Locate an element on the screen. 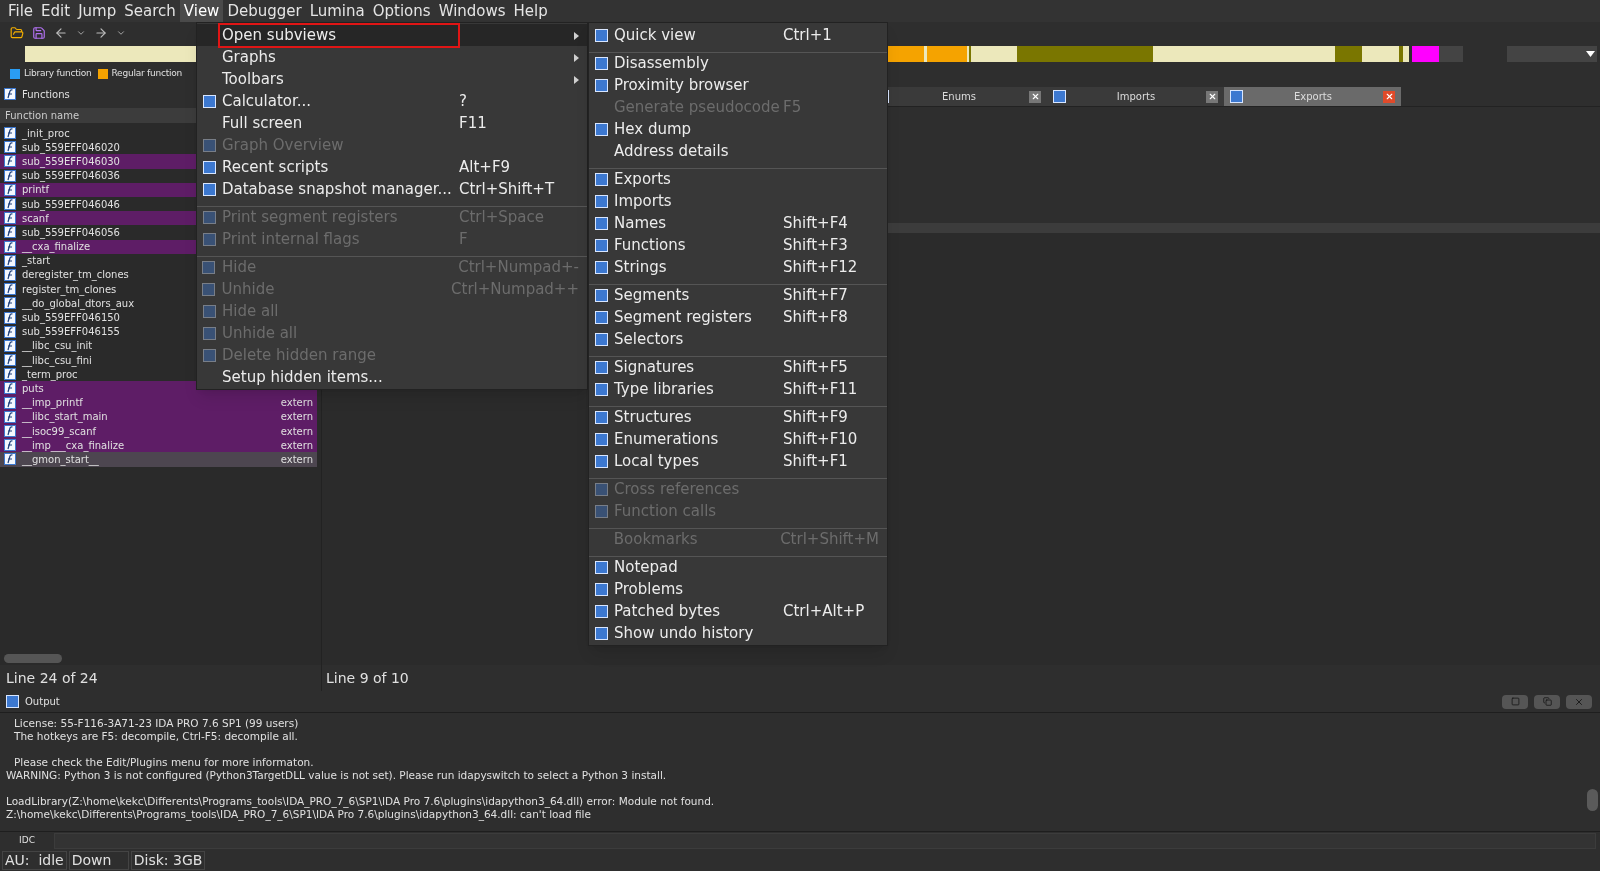 The width and height of the screenshot is (1600, 871). legend-label: Library function is located at coordinates (58, 74).